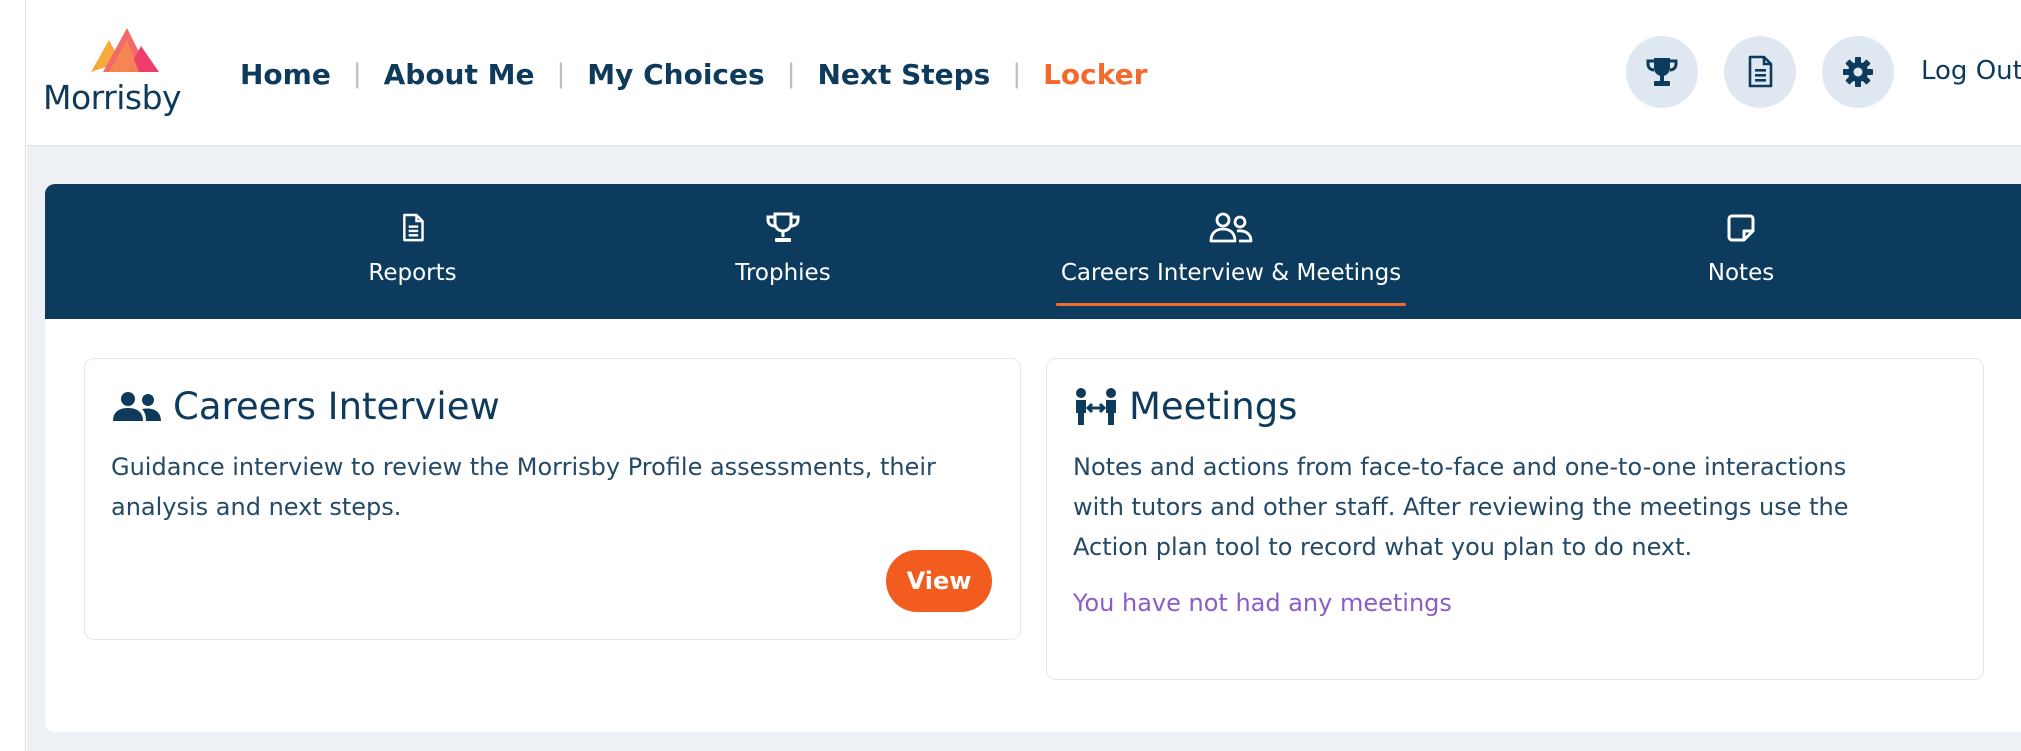  I want to click on tab-trophies: Trophies, so click(783, 251).